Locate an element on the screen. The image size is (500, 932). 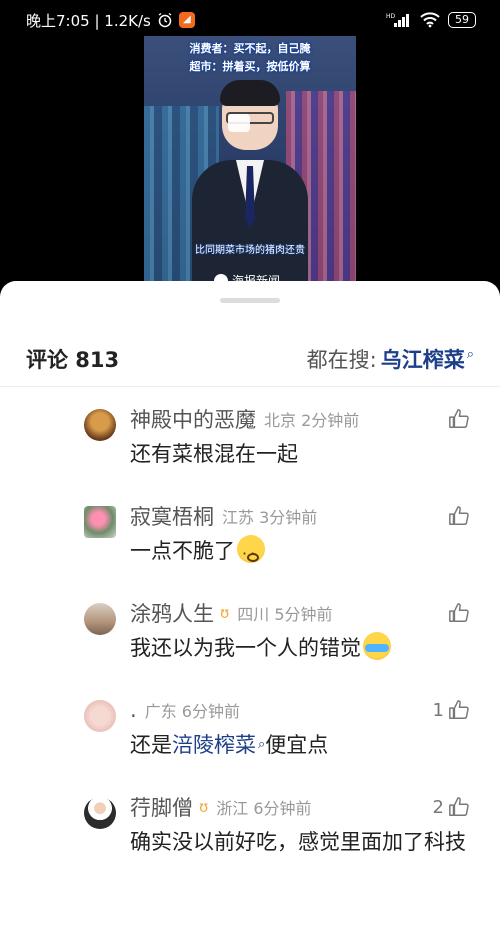
hd-label: HD is located at coordinates (391, 16).